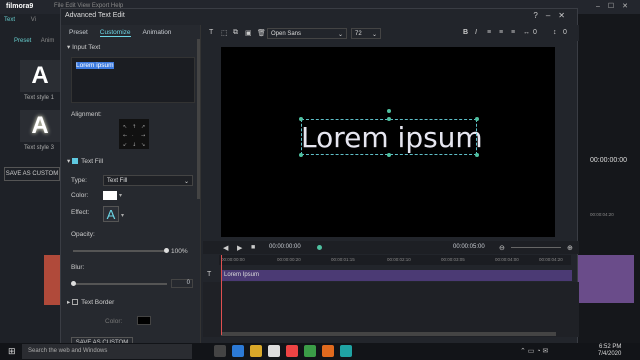 This screenshot has width=640, height=360. Describe the element at coordinates (110, 195) in the screenshot. I see `fill-color-swatch` at that location.